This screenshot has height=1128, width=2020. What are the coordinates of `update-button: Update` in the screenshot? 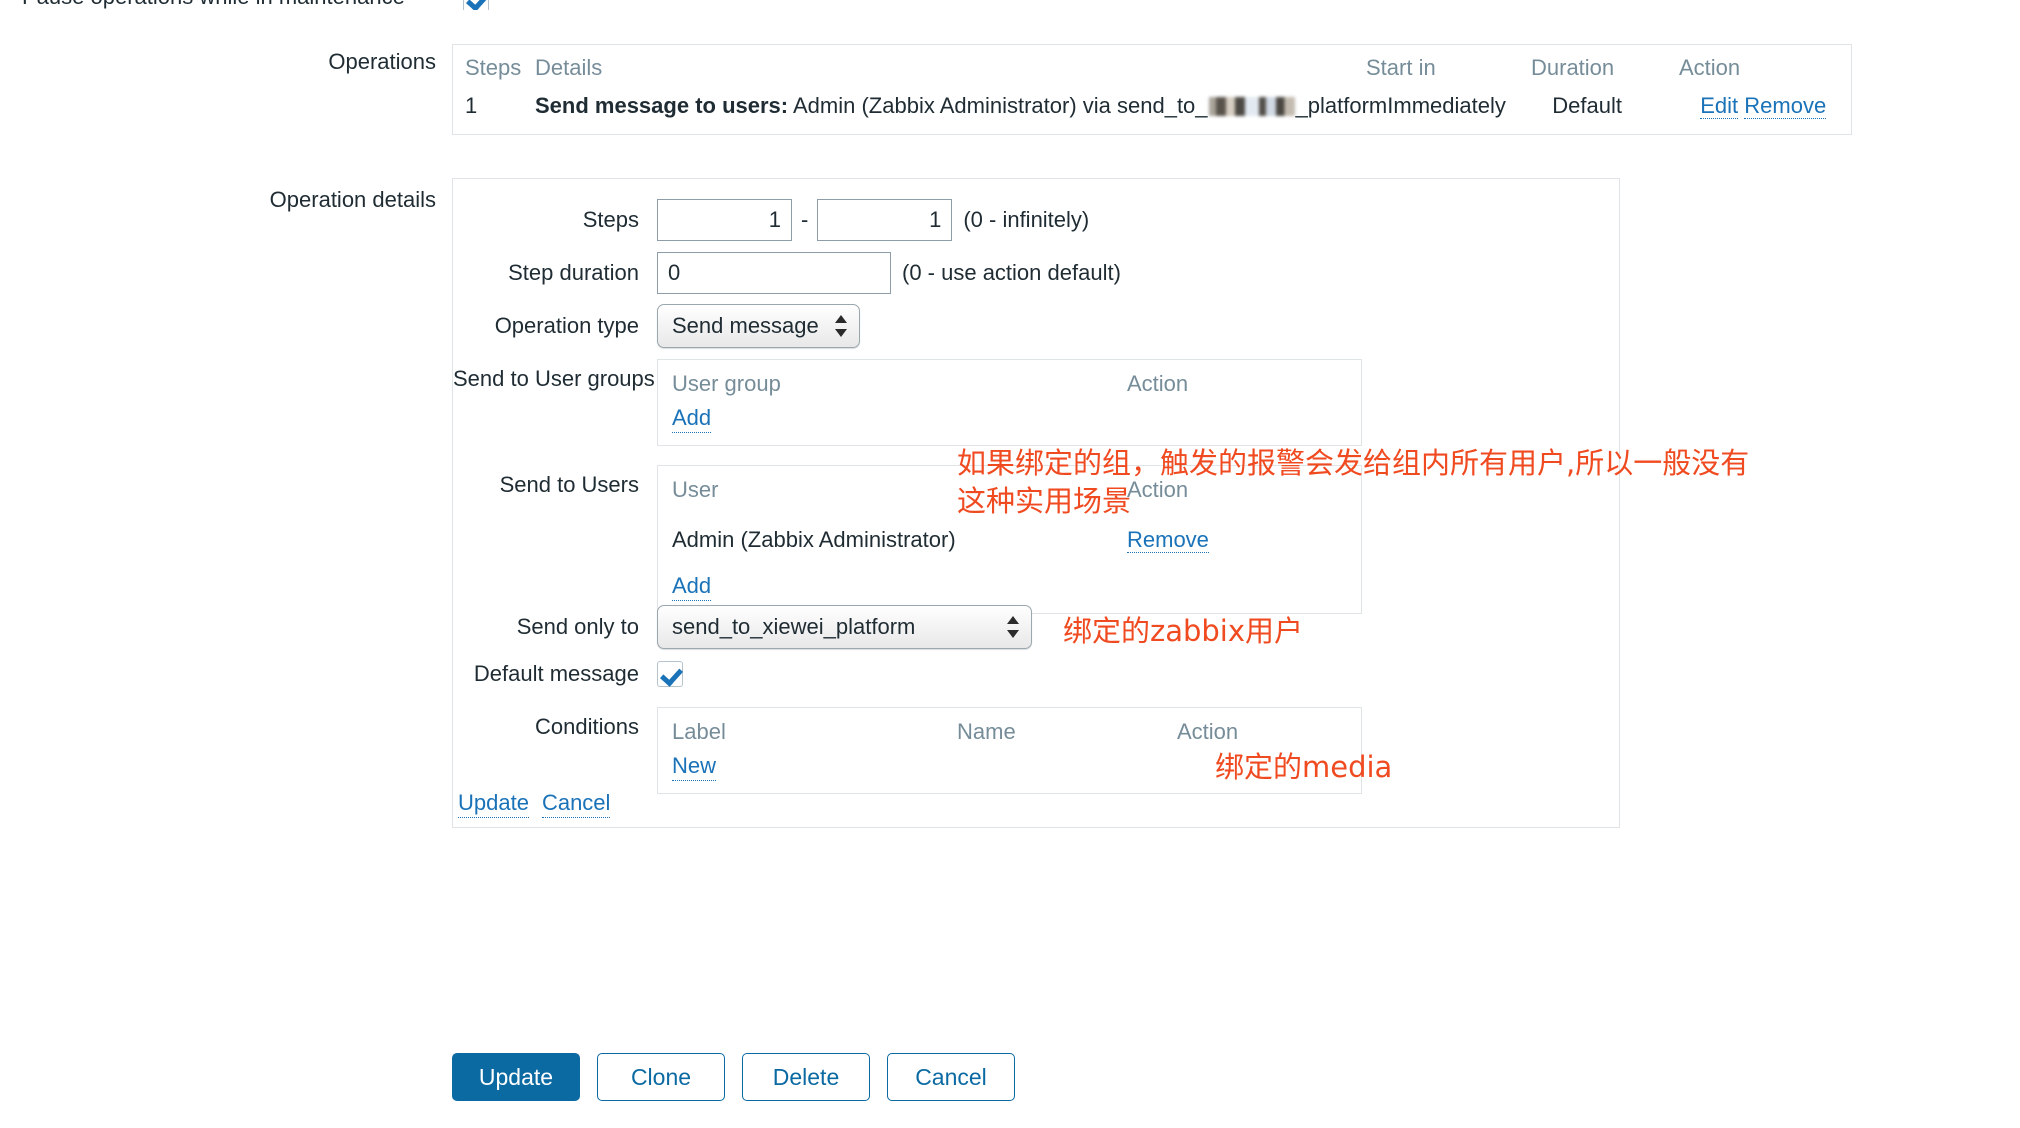 It's located at (516, 1077).